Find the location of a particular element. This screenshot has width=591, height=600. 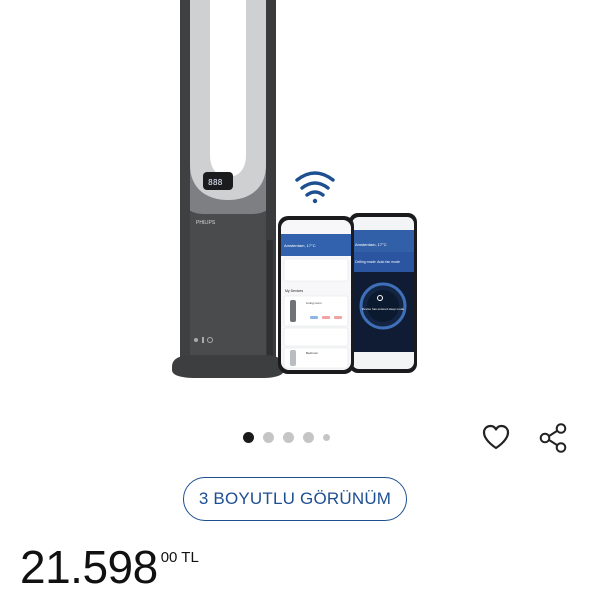

share-button is located at coordinates (553, 438).